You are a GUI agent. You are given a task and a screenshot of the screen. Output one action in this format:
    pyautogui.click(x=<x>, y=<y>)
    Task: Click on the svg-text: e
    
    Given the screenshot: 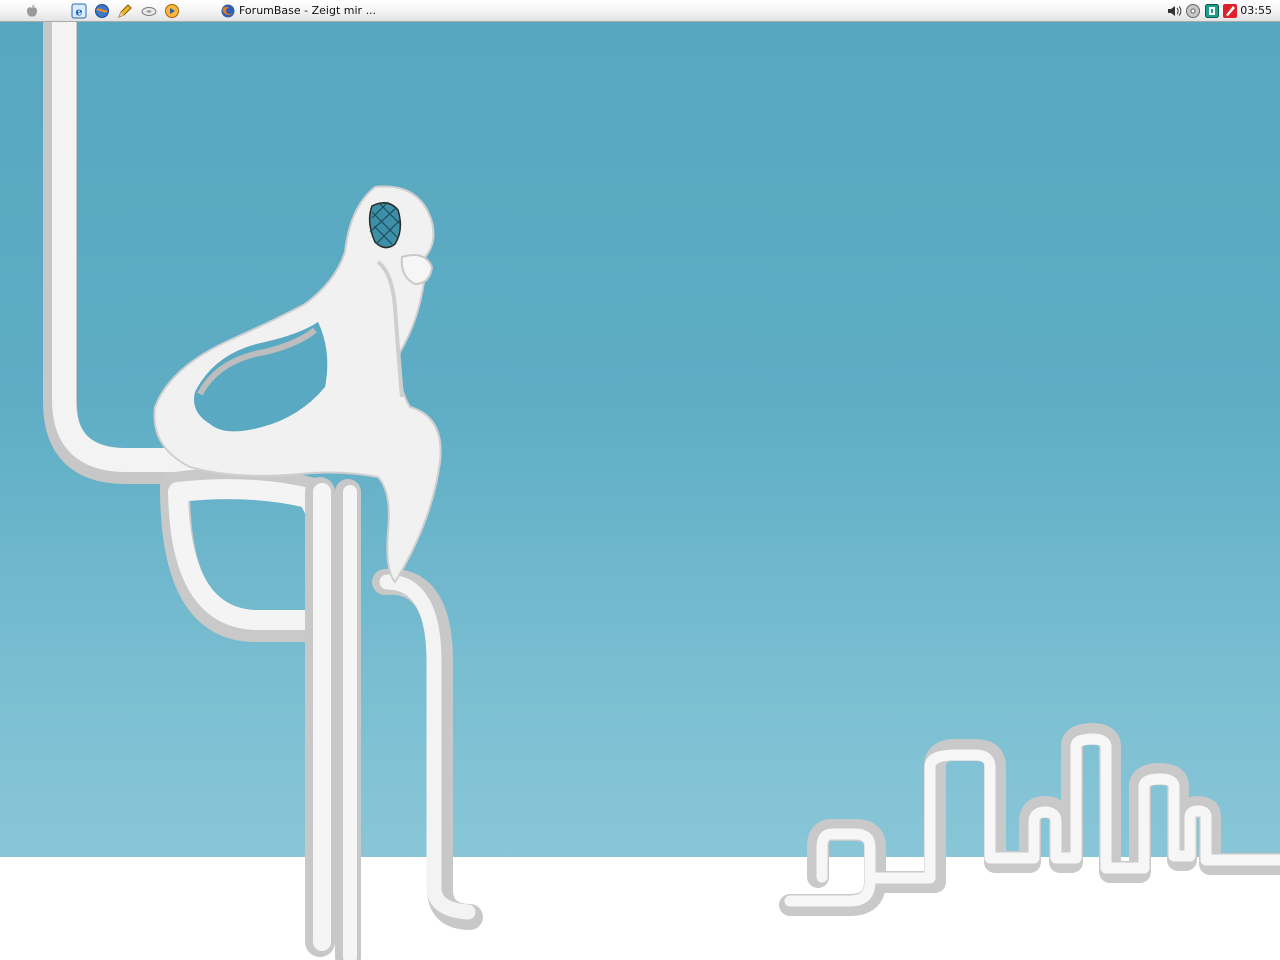 What is the action you would take?
    pyautogui.click(x=79, y=12)
    